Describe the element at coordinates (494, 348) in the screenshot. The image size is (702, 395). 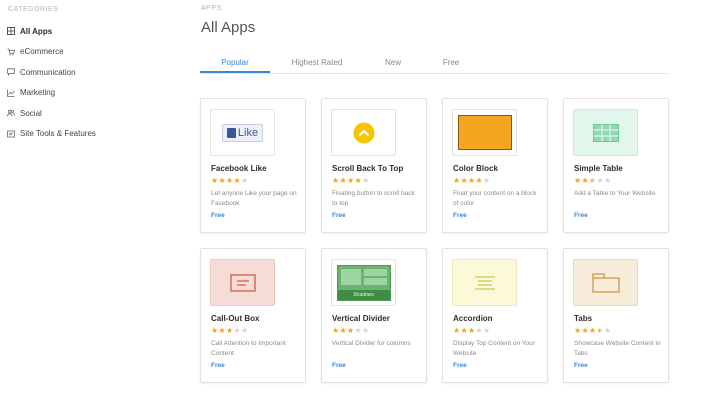
I see `app-description: Display Top Content on Your Website` at that location.